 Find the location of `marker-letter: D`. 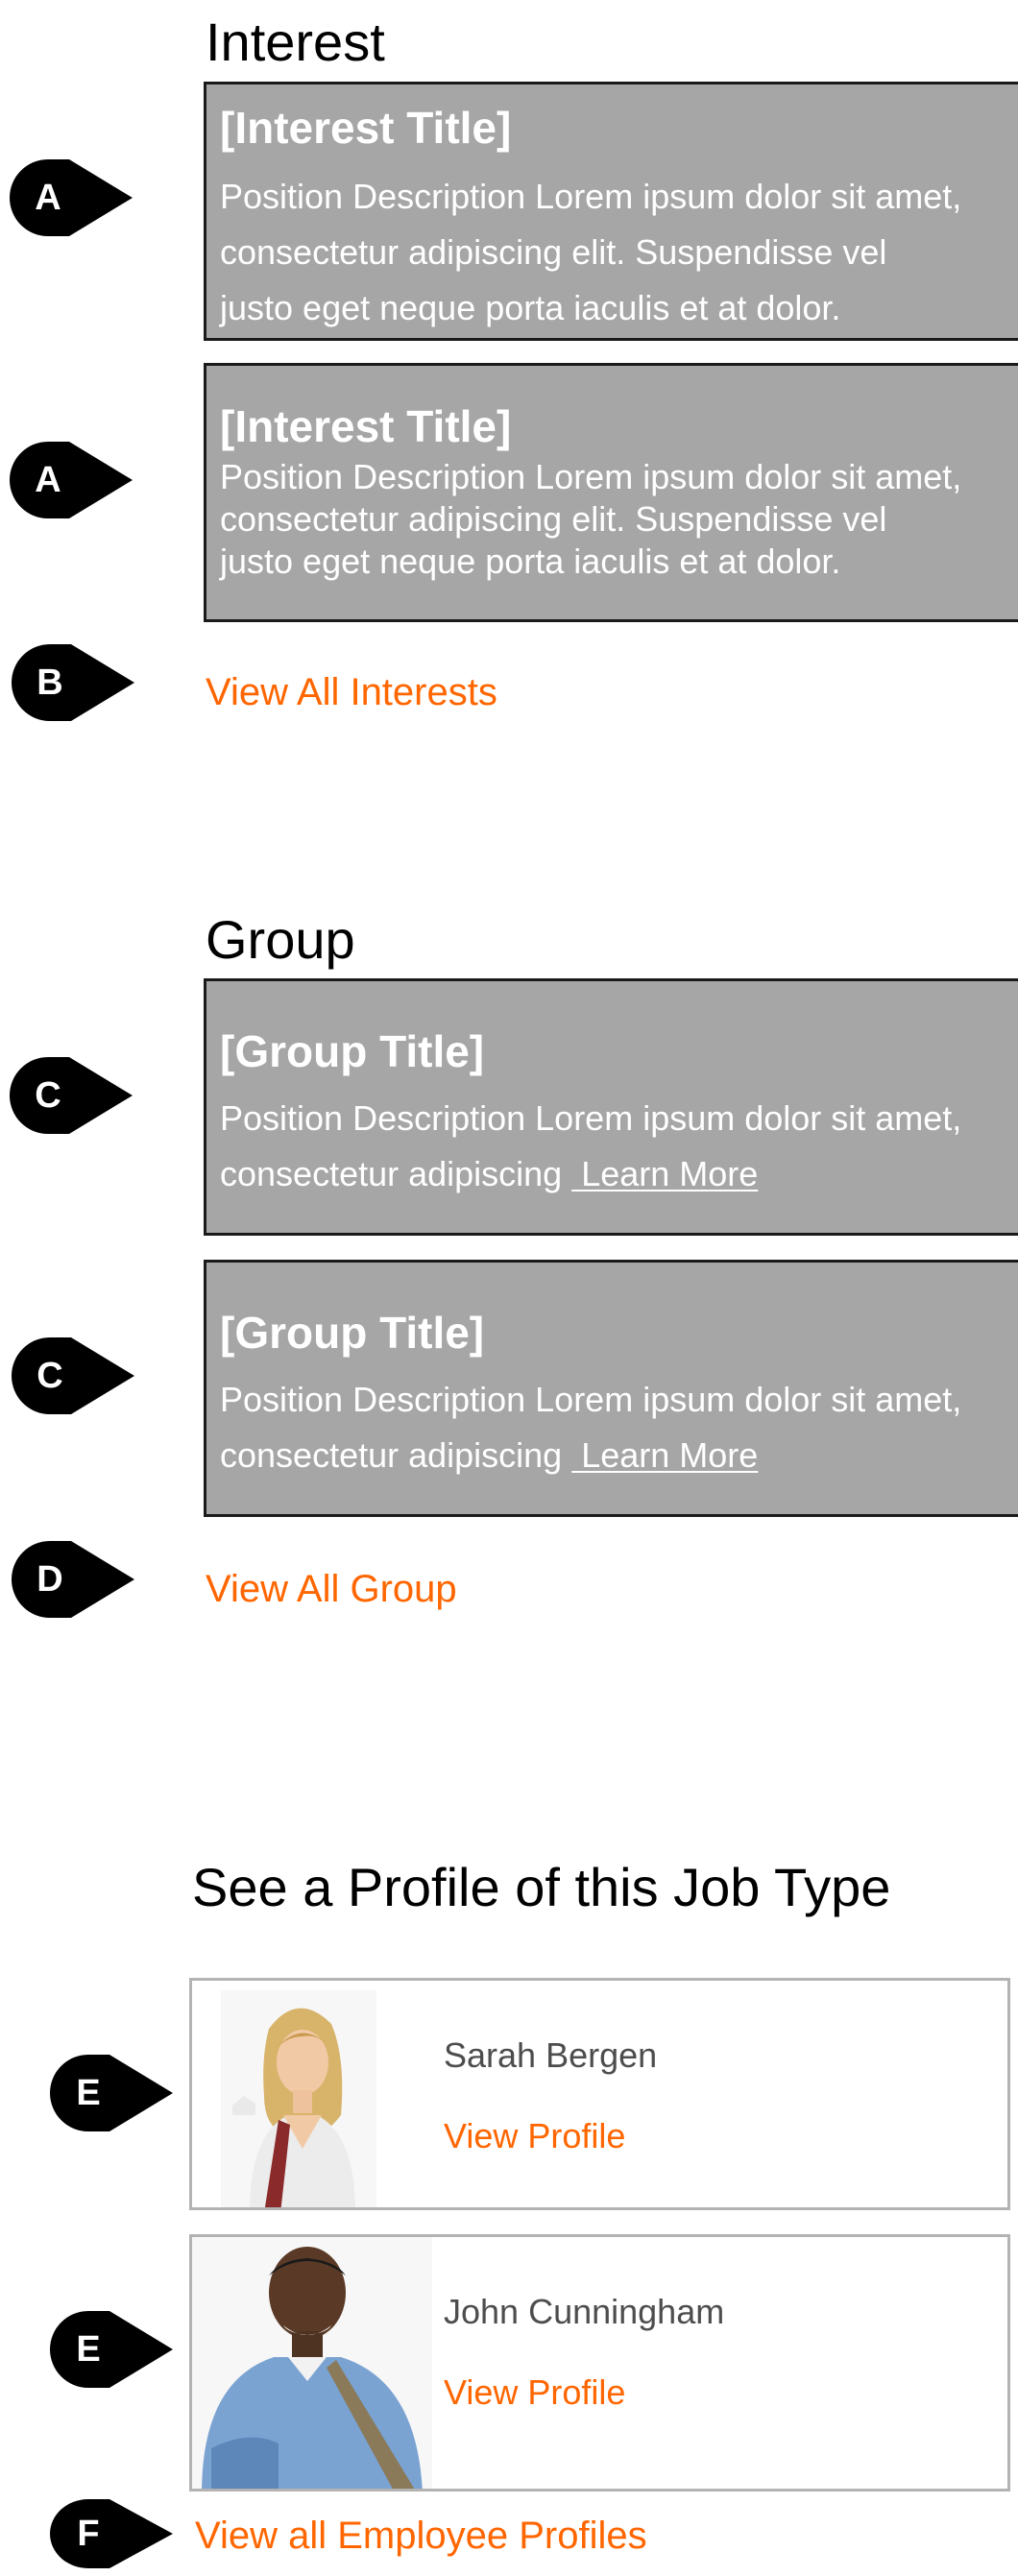

marker-letter: D is located at coordinates (49, 1579).